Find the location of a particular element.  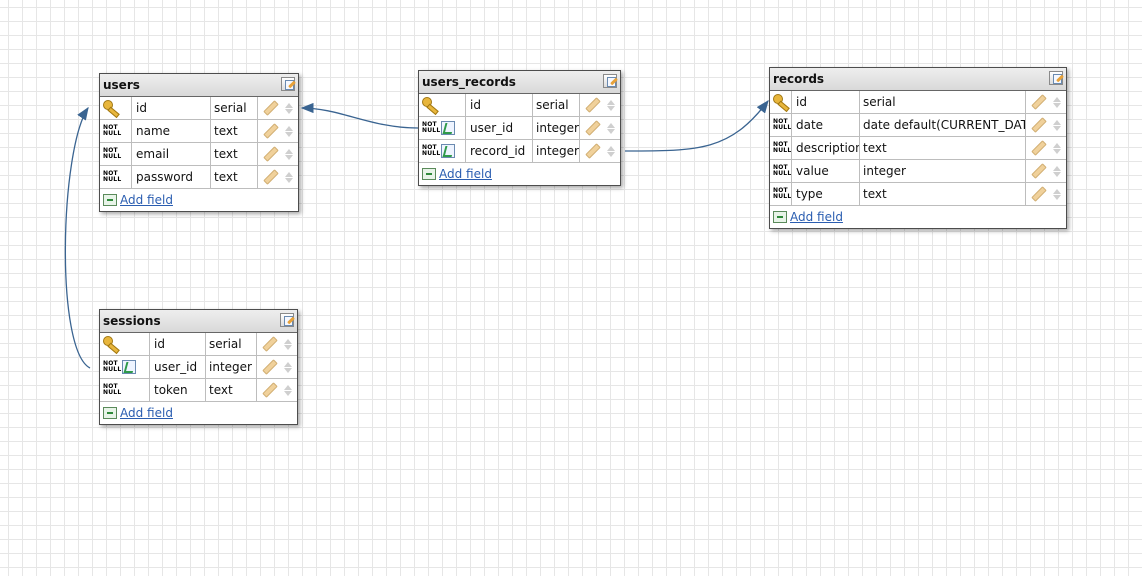

field-name: name is located at coordinates (171, 131).